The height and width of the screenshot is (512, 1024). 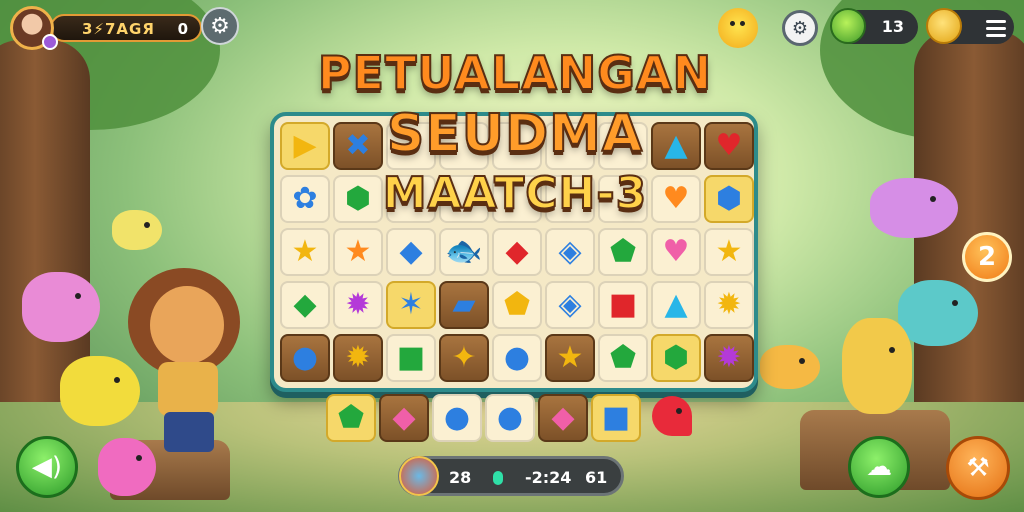 I want to click on board-tile: 🐟, so click(x=464, y=252).